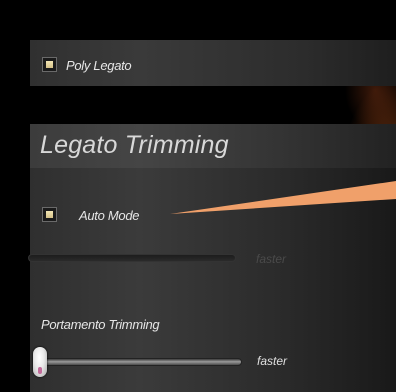 This screenshot has height=392, width=396. I want to click on callout-pointer-arrow, so click(283, 197).